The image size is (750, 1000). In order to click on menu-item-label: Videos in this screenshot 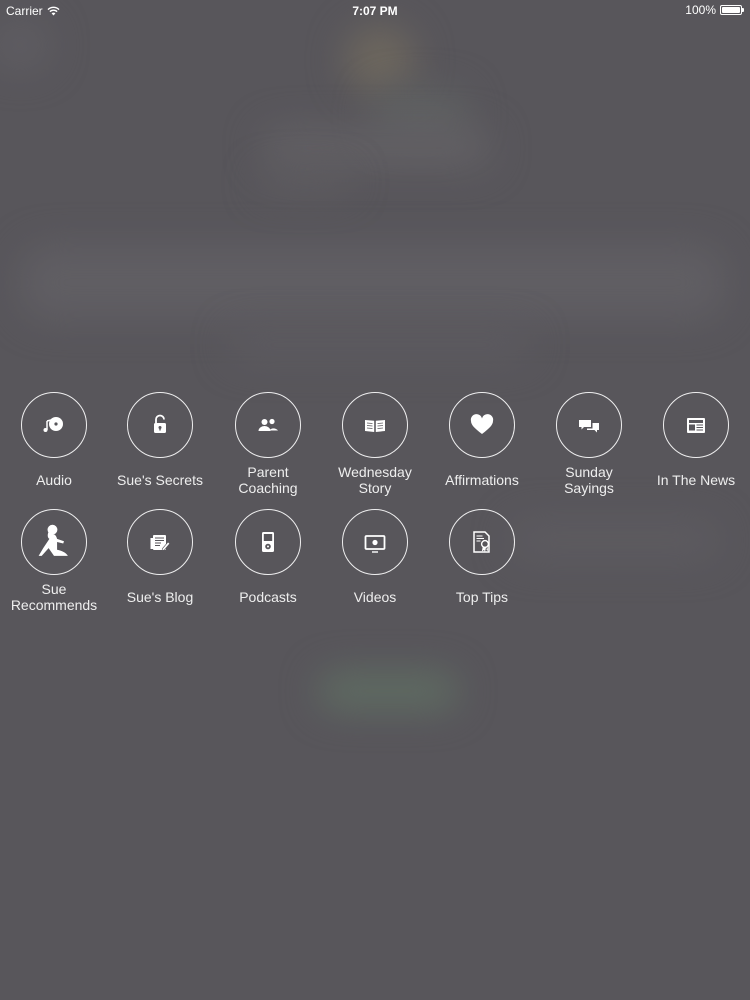, I will do `click(375, 597)`.